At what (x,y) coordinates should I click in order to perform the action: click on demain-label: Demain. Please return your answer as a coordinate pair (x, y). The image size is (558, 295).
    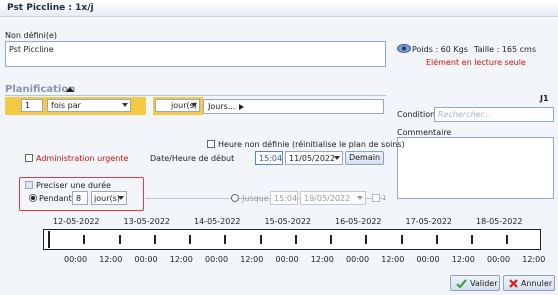
    Looking at the image, I should click on (364, 157).